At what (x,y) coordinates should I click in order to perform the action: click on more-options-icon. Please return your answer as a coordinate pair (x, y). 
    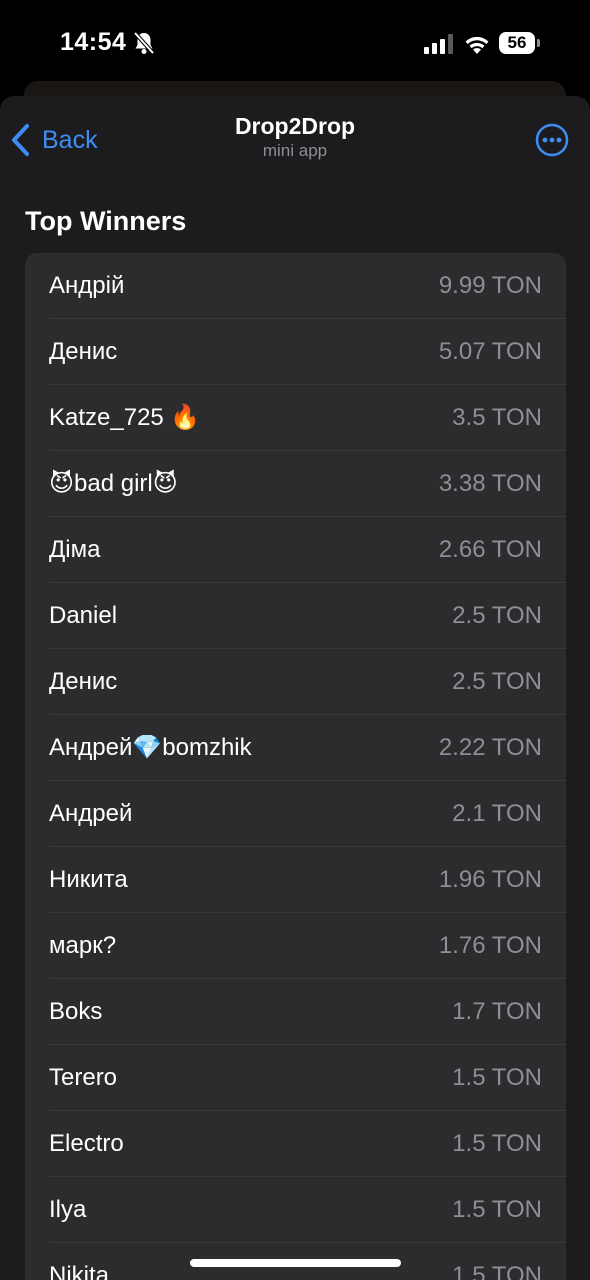
    Looking at the image, I should click on (552, 140).